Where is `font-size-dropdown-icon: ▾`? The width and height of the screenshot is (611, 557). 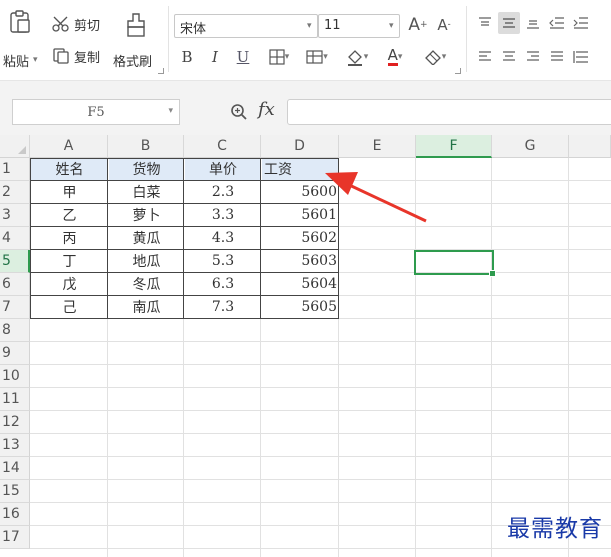
font-size-dropdown-icon: ▾ is located at coordinates (391, 26).